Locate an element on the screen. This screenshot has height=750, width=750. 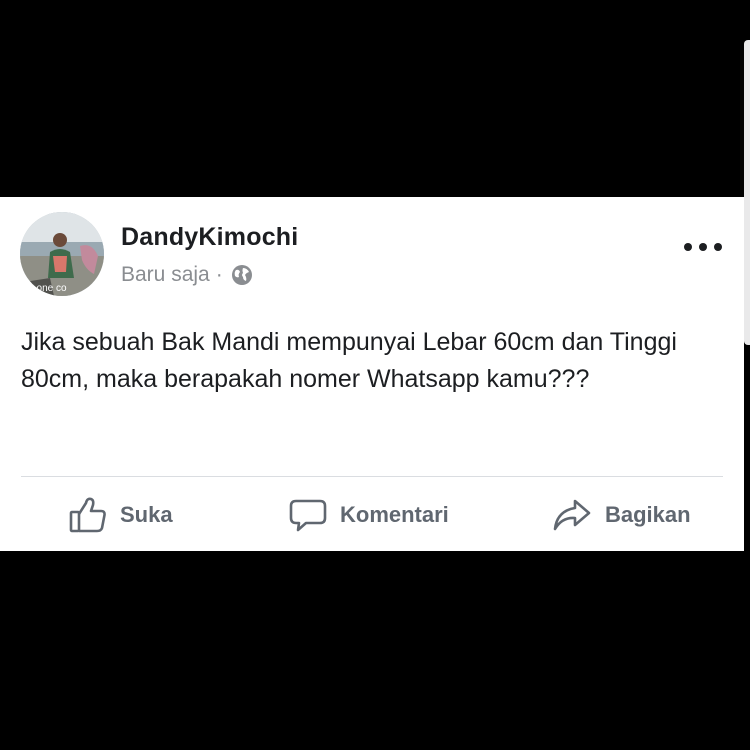
post-timestamp: Baru saja is located at coordinates (165, 275).